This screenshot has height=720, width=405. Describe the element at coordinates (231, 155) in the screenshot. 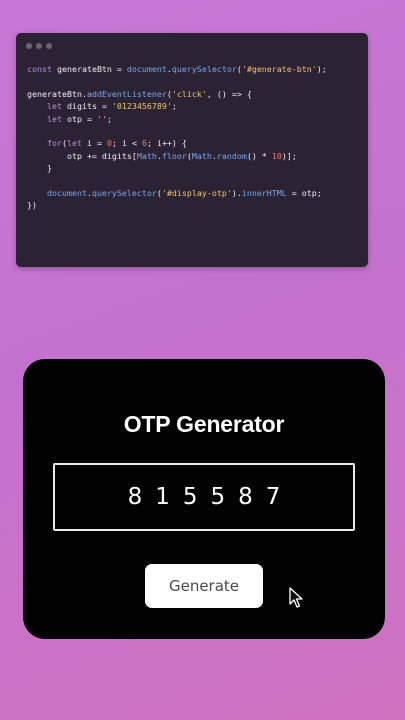

I see `code-token: random` at that location.